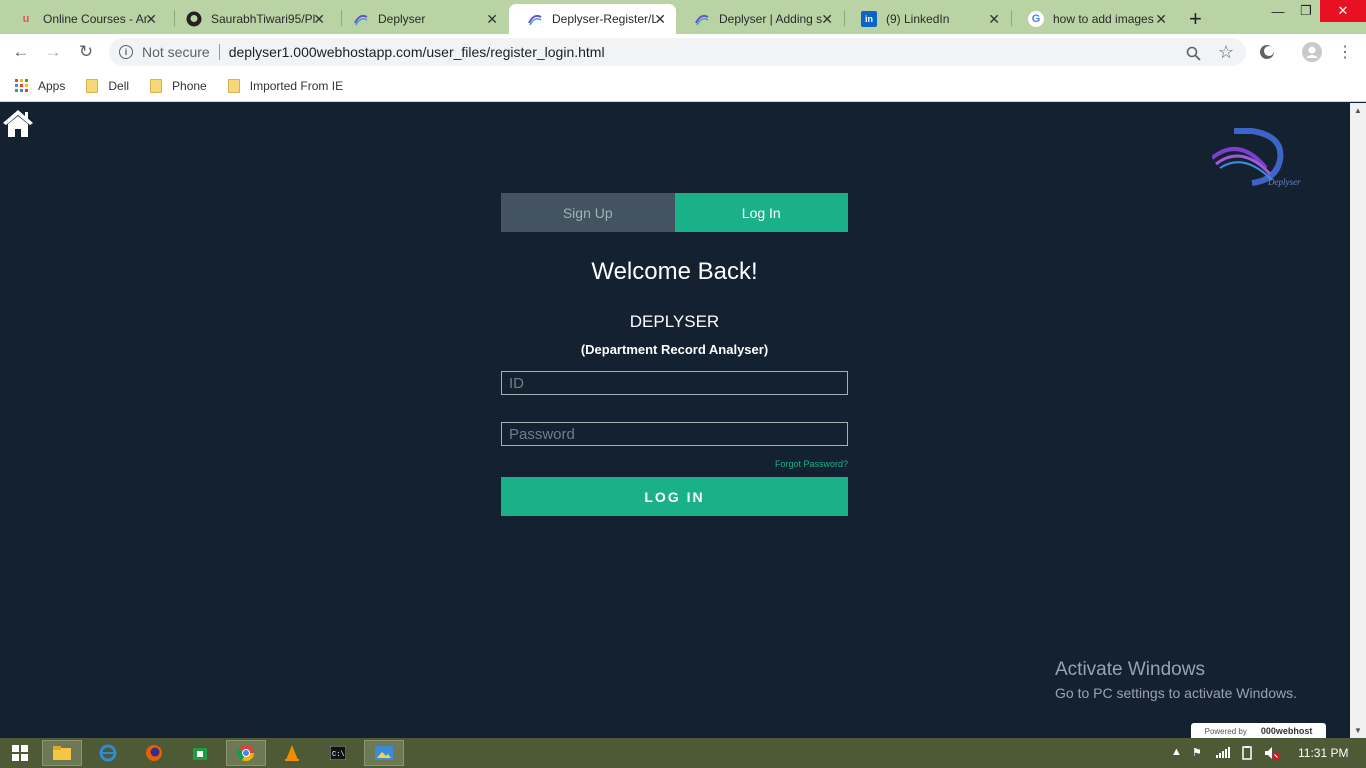 The width and height of the screenshot is (1366, 768). What do you see at coordinates (384, 753) in the screenshot?
I see `photos-icon` at bounding box center [384, 753].